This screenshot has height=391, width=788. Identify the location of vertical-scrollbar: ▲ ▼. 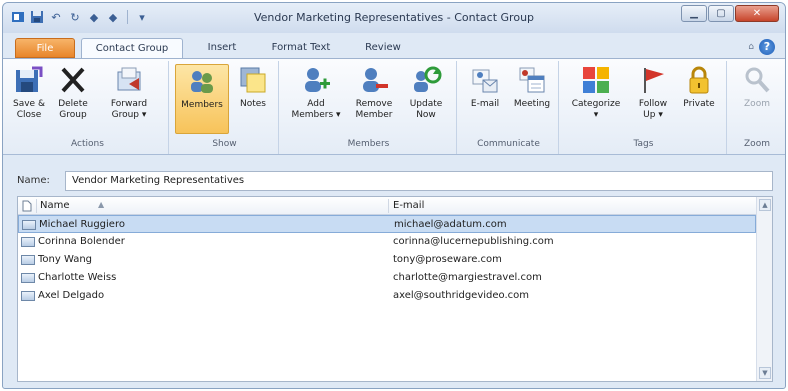
(764, 289).